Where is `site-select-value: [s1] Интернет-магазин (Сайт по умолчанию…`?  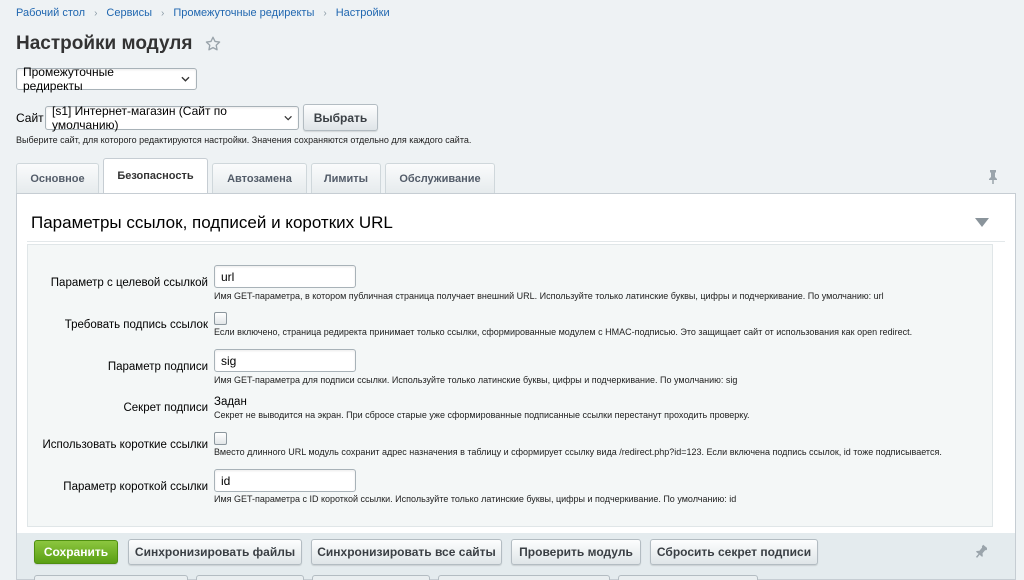
site-select-value: [s1] Интернет-магазин (Сайт по умолчанию… is located at coordinates (139, 118).